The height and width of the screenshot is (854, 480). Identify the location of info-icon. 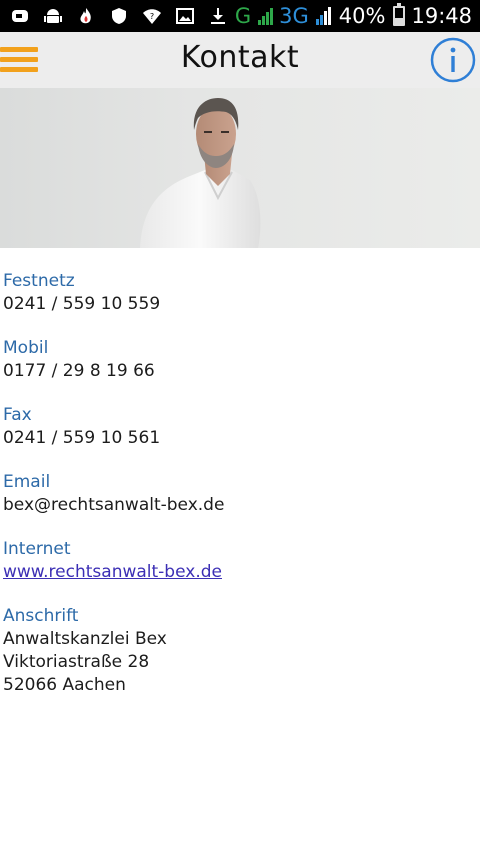
(453, 60).